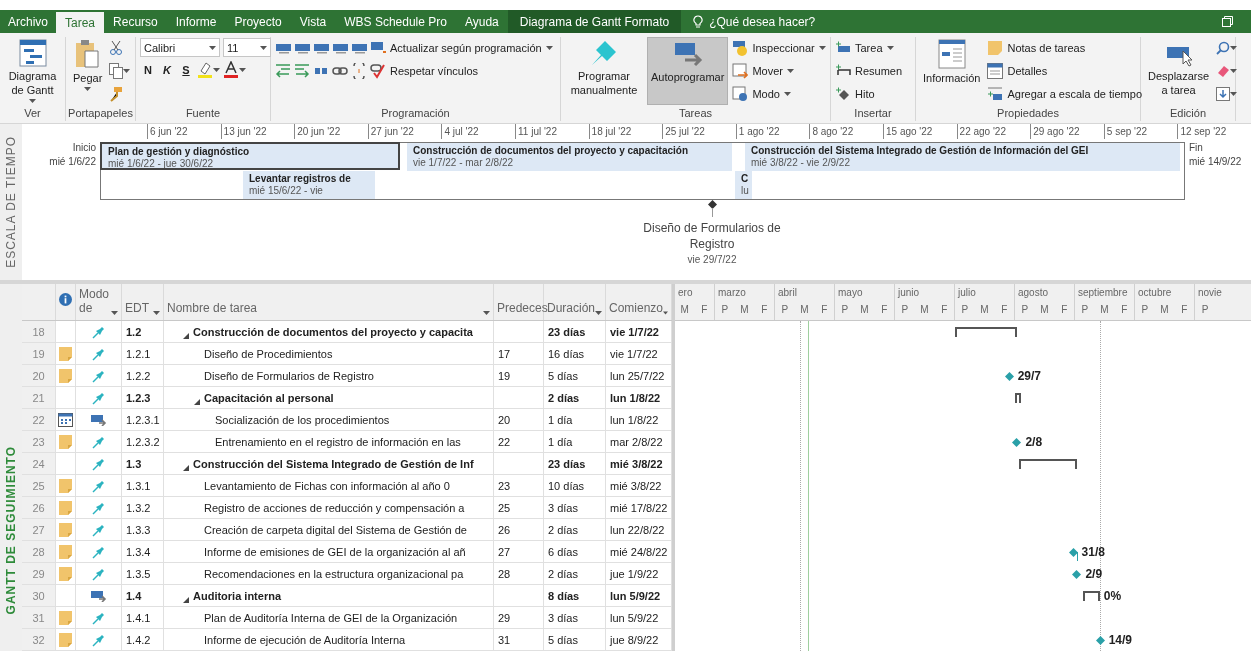 Image resolution: width=1251 pixels, height=651 pixels. What do you see at coordinates (11, 202) in the screenshot?
I see `timeline-side-label: ESCALA DE TIEMPO` at bounding box center [11, 202].